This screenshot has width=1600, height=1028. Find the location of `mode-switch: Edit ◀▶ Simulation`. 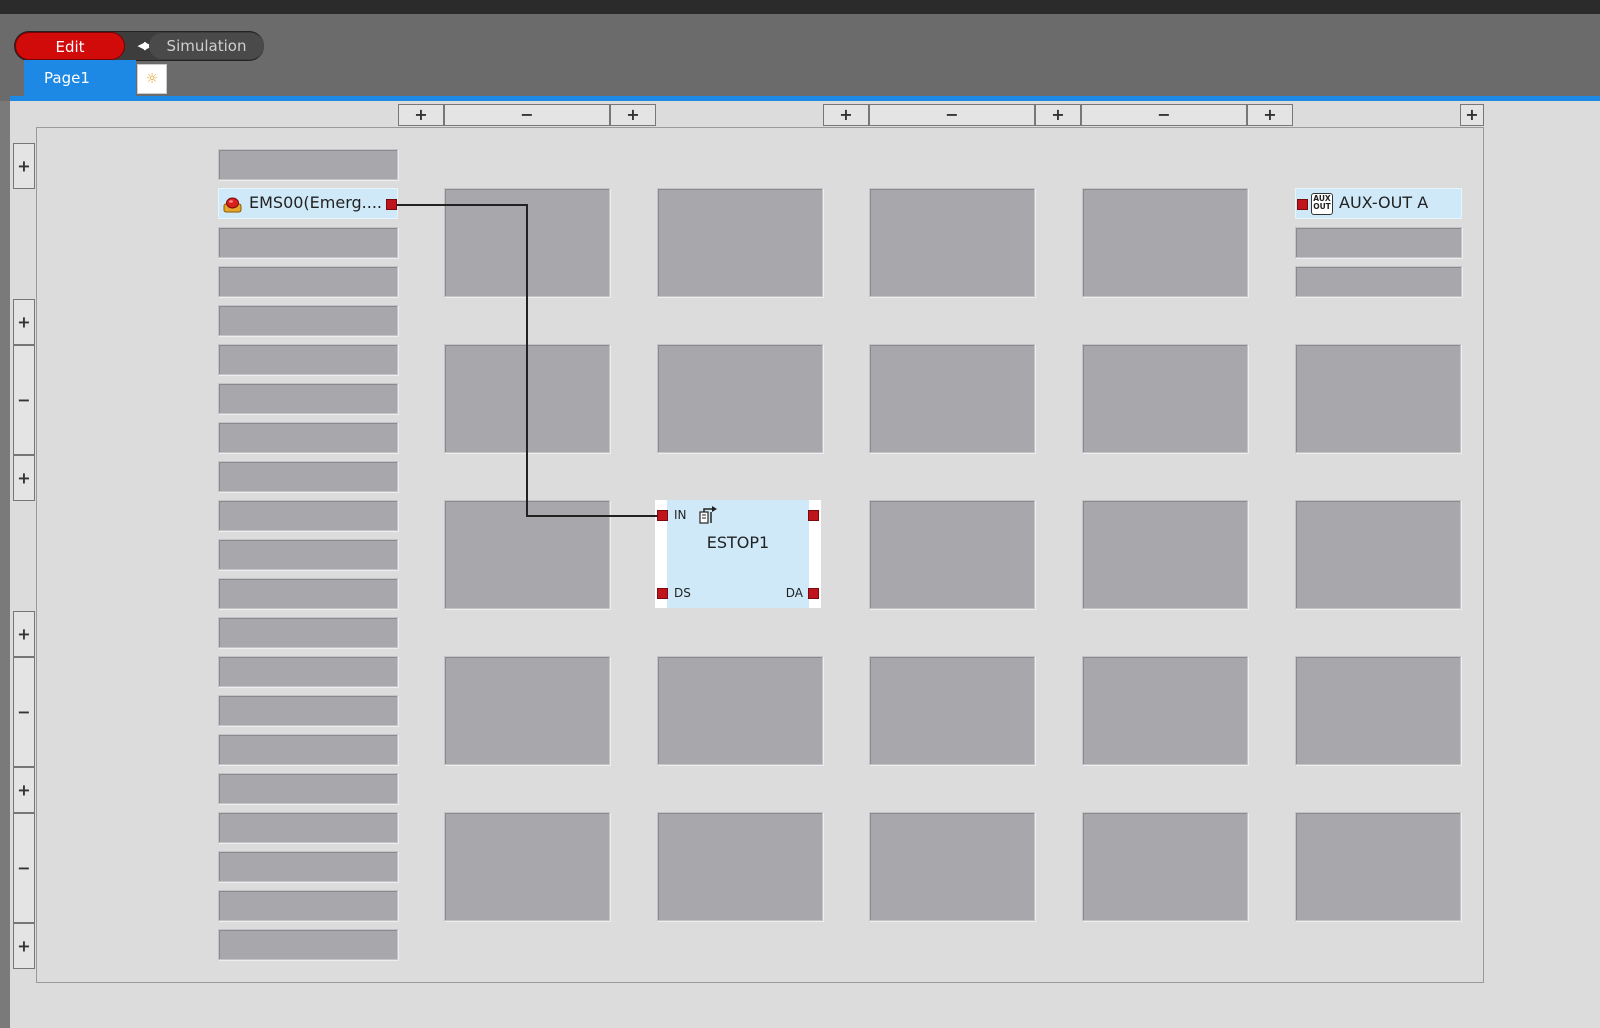

mode-switch: Edit ◀▶ Simulation is located at coordinates (139, 46).